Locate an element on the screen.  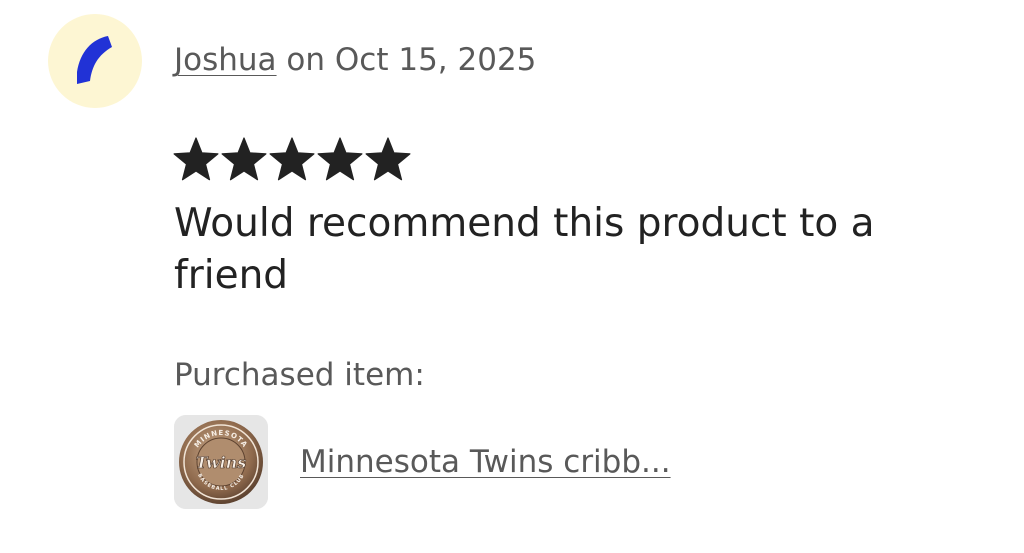
date-connector: on is located at coordinates (305, 60).